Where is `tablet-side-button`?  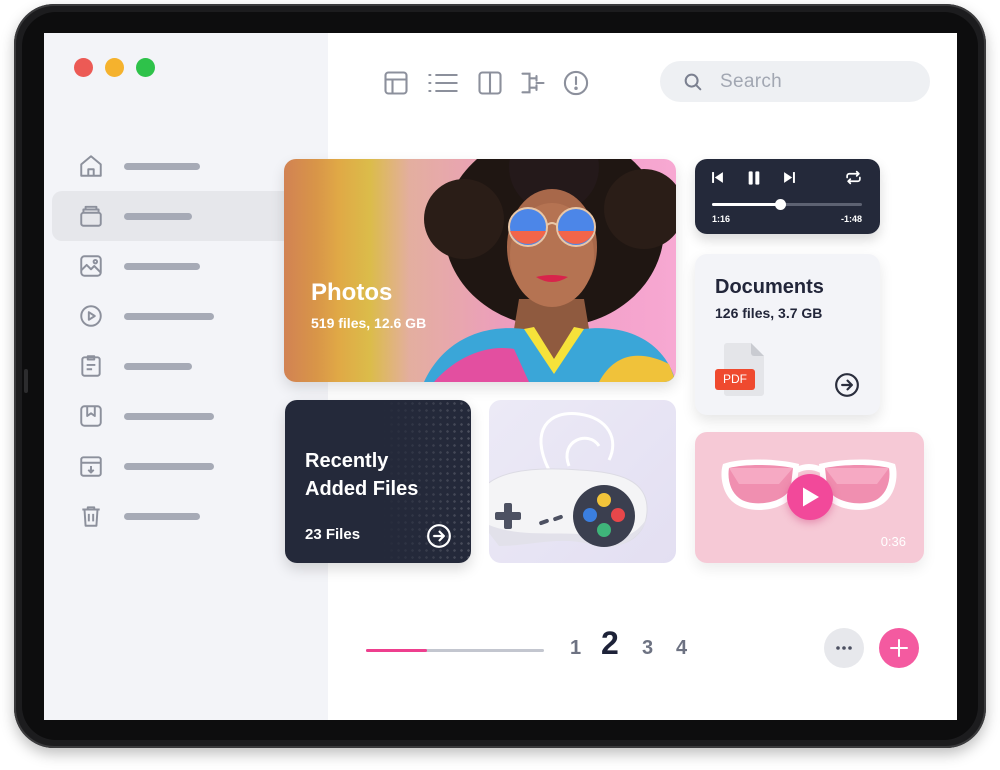
tablet-side-button is located at coordinates (26, 381).